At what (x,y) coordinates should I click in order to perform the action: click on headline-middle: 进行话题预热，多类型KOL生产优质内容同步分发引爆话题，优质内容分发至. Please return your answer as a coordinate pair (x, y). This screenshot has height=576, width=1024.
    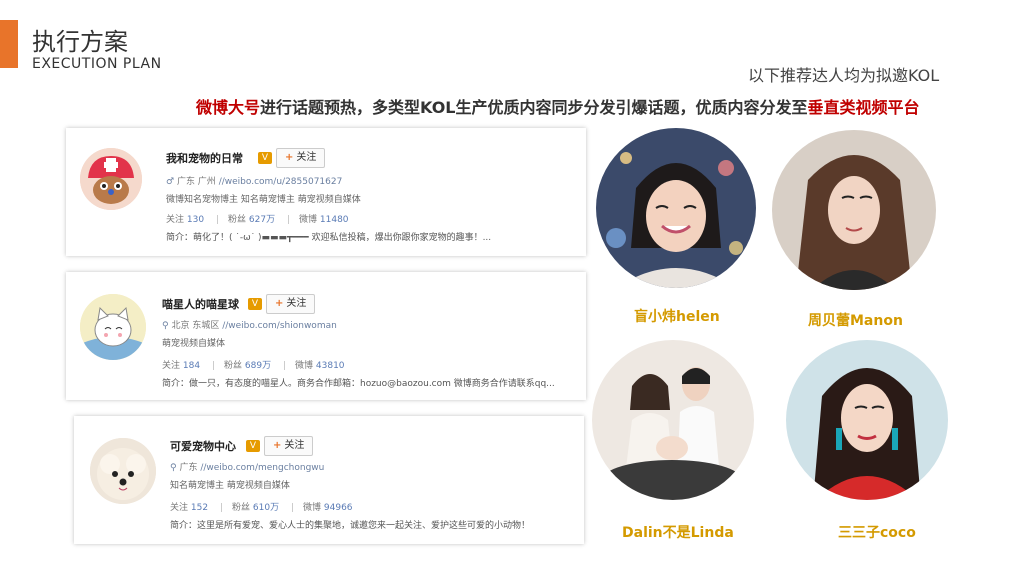
    Looking at the image, I should click on (534, 107).